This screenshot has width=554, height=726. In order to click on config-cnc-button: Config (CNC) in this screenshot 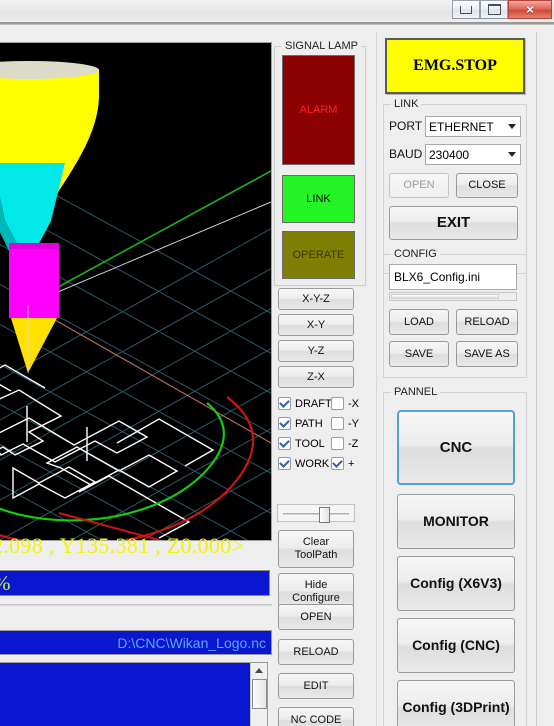, I will do `click(456, 645)`.